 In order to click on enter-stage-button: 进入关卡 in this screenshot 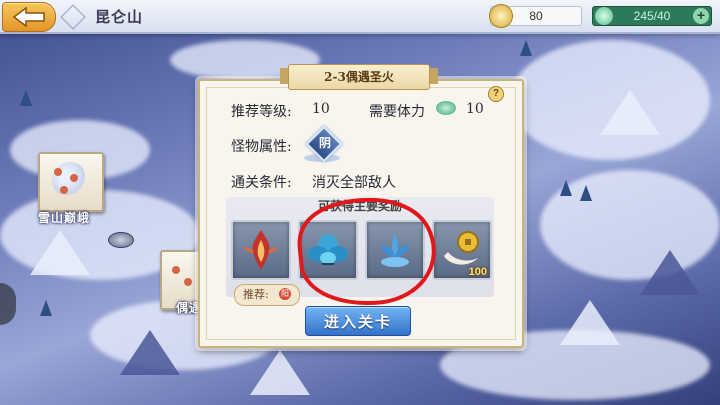, I will do `click(358, 321)`.